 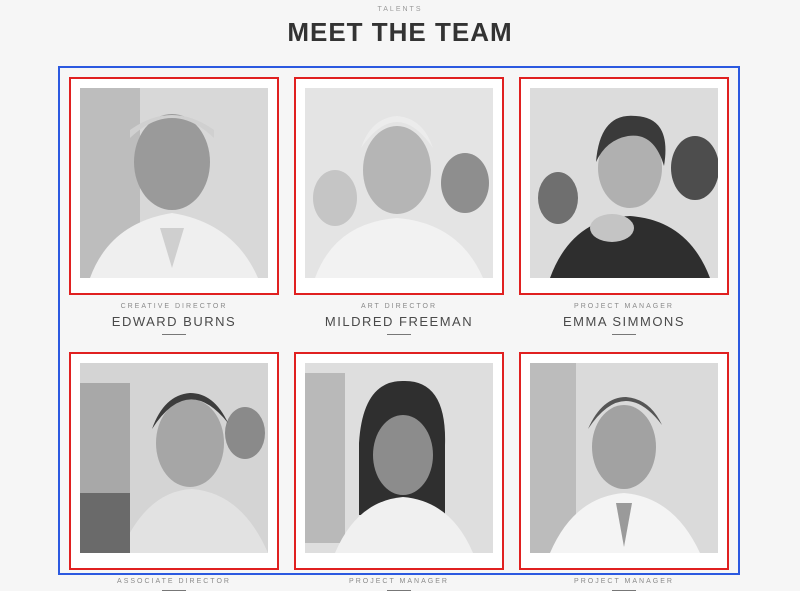 I want to click on member-name: EDWARD BURNS, so click(x=174, y=321).